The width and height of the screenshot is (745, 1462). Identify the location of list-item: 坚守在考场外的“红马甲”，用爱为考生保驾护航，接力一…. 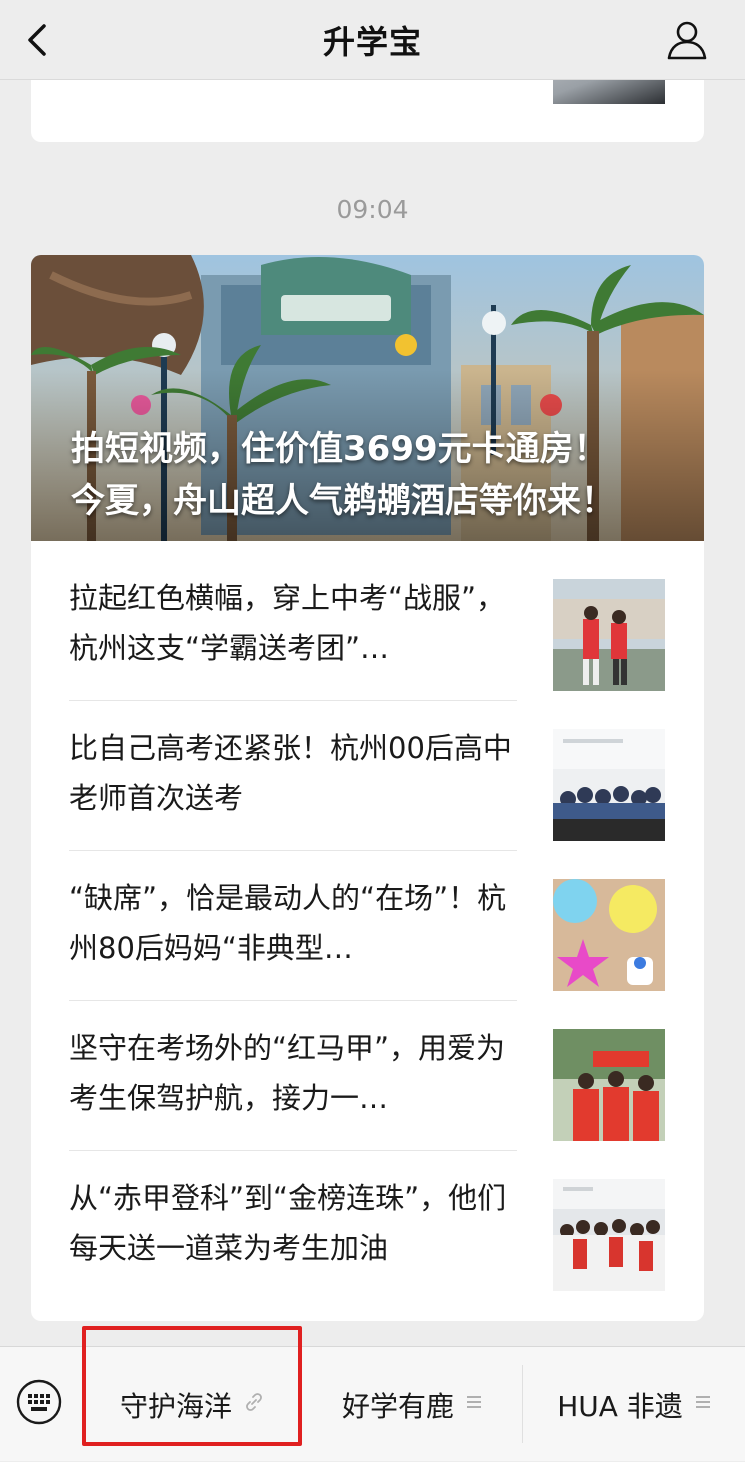
(368, 1076).